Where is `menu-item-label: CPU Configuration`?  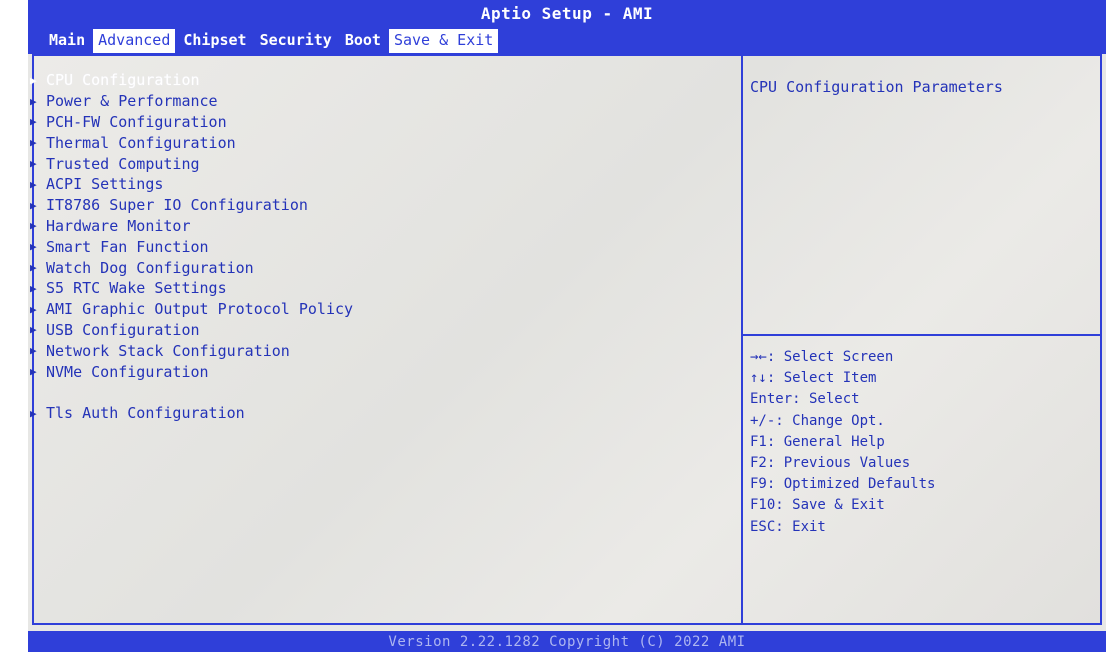 menu-item-label: CPU Configuration is located at coordinates (123, 80).